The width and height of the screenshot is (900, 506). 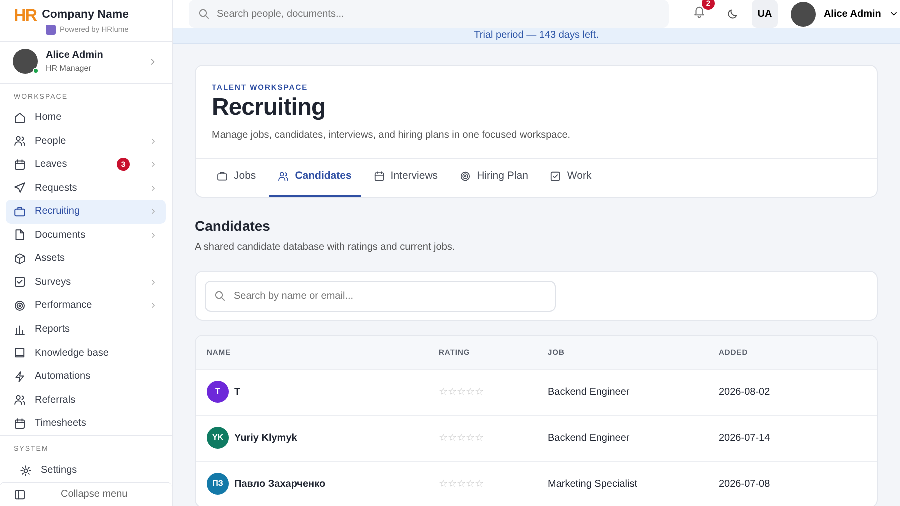 What do you see at coordinates (237, 177) in the screenshot?
I see `tab: Jobs` at bounding box center [237, 177].